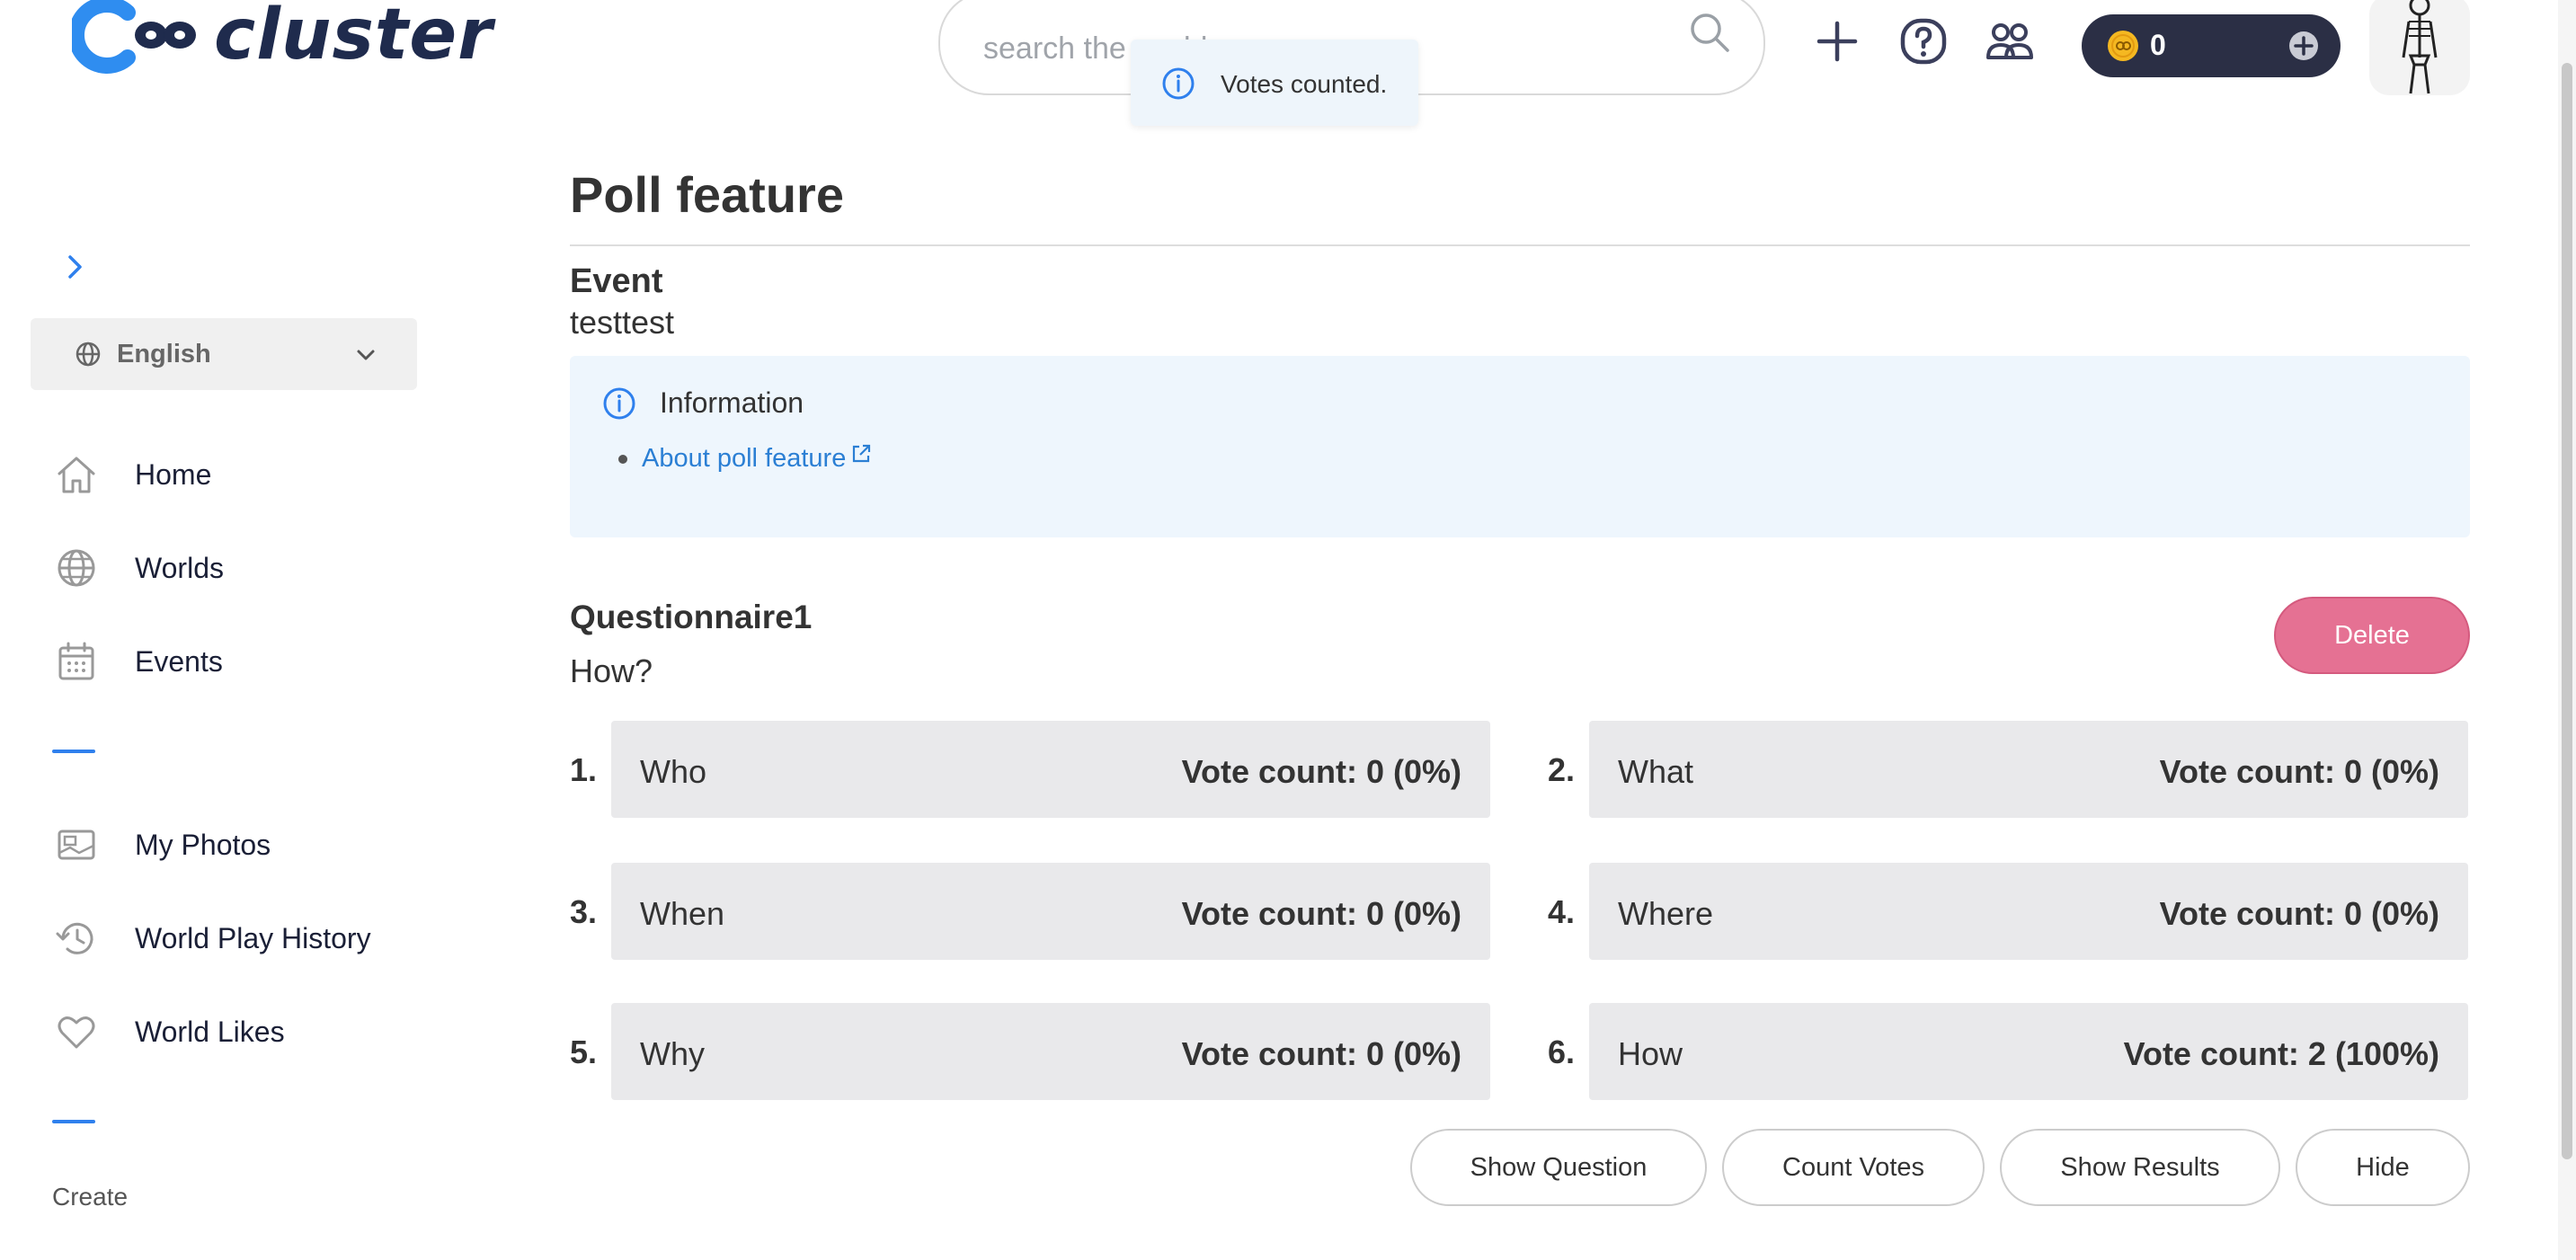  What do you see at coordinates (76, 661) in the screenshot?
I see `calendar-icon` at bounding box center [76, 661].